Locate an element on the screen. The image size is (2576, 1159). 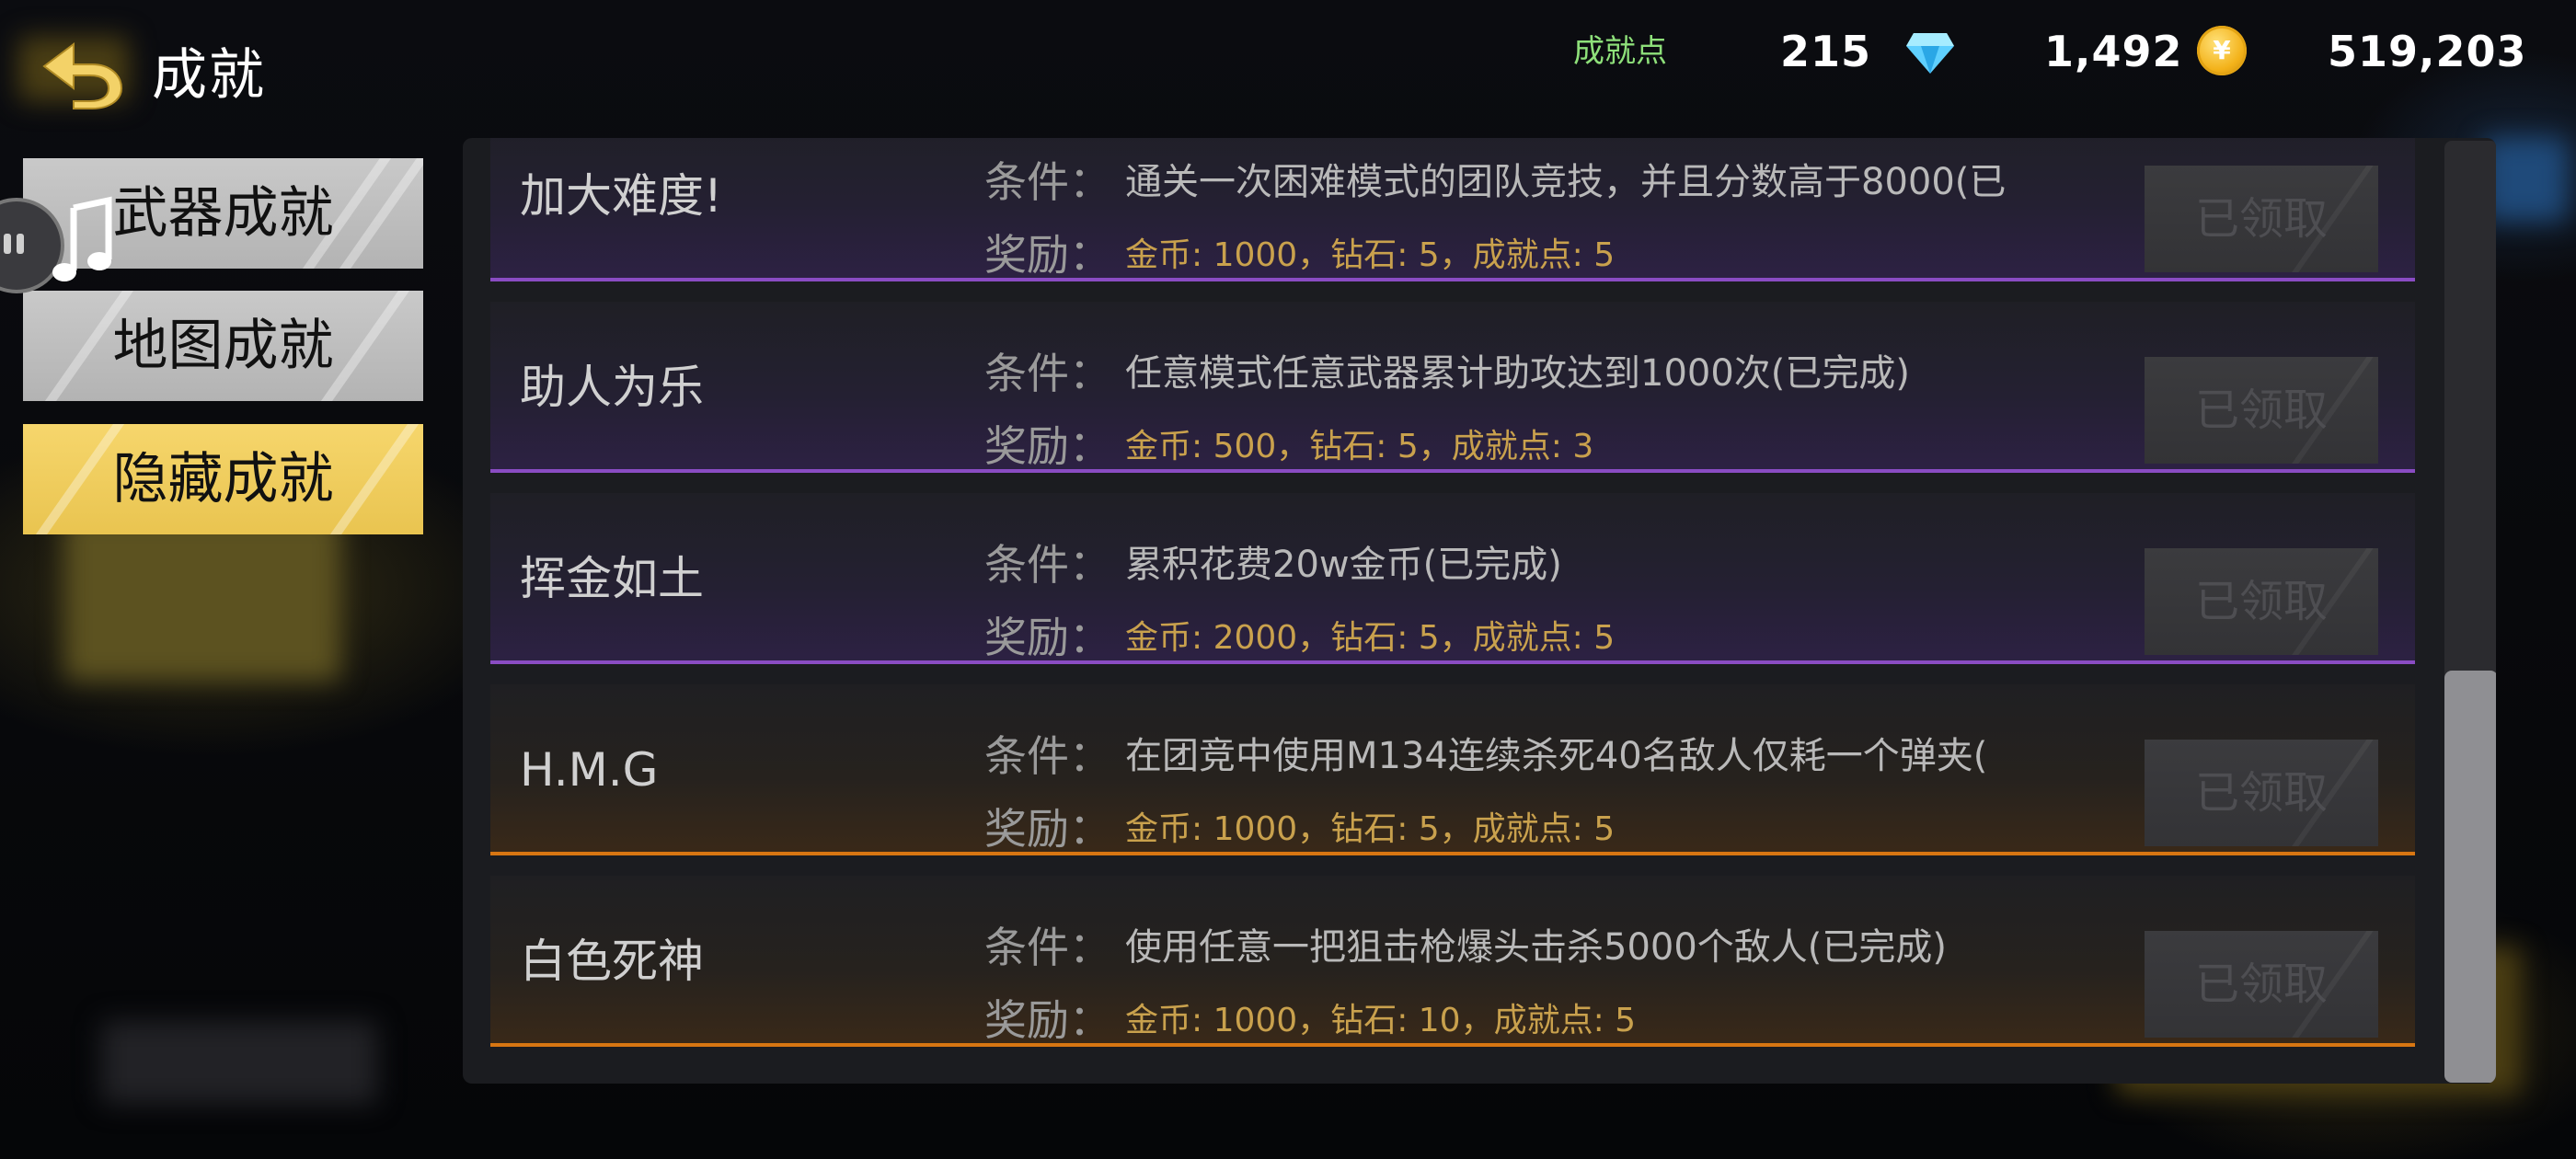
scrollbar-track is located at coordinates (2470, 612).